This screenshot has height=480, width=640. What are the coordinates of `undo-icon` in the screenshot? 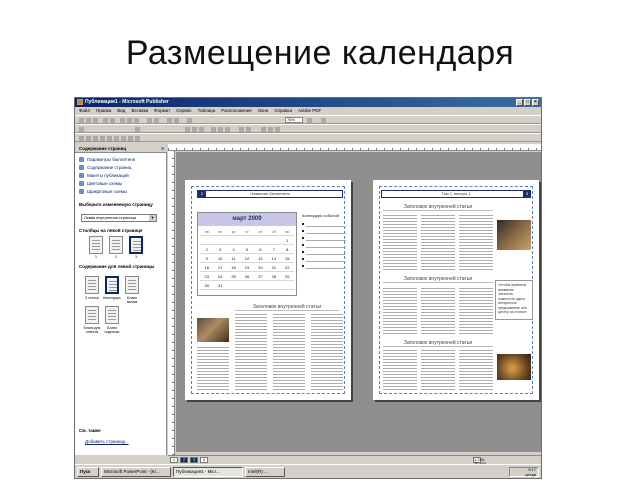 It's located at (149, 120).